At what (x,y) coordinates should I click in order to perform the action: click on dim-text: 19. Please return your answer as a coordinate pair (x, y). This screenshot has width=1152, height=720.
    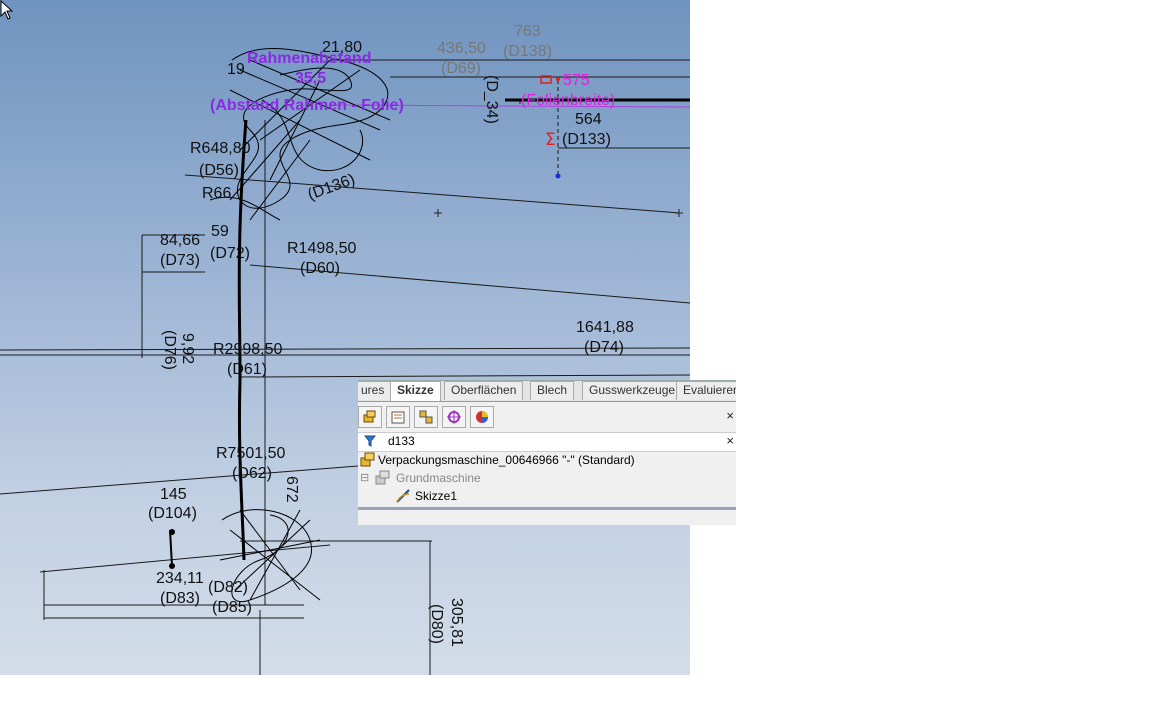
    Looking at the image, I should click on (236, 69).